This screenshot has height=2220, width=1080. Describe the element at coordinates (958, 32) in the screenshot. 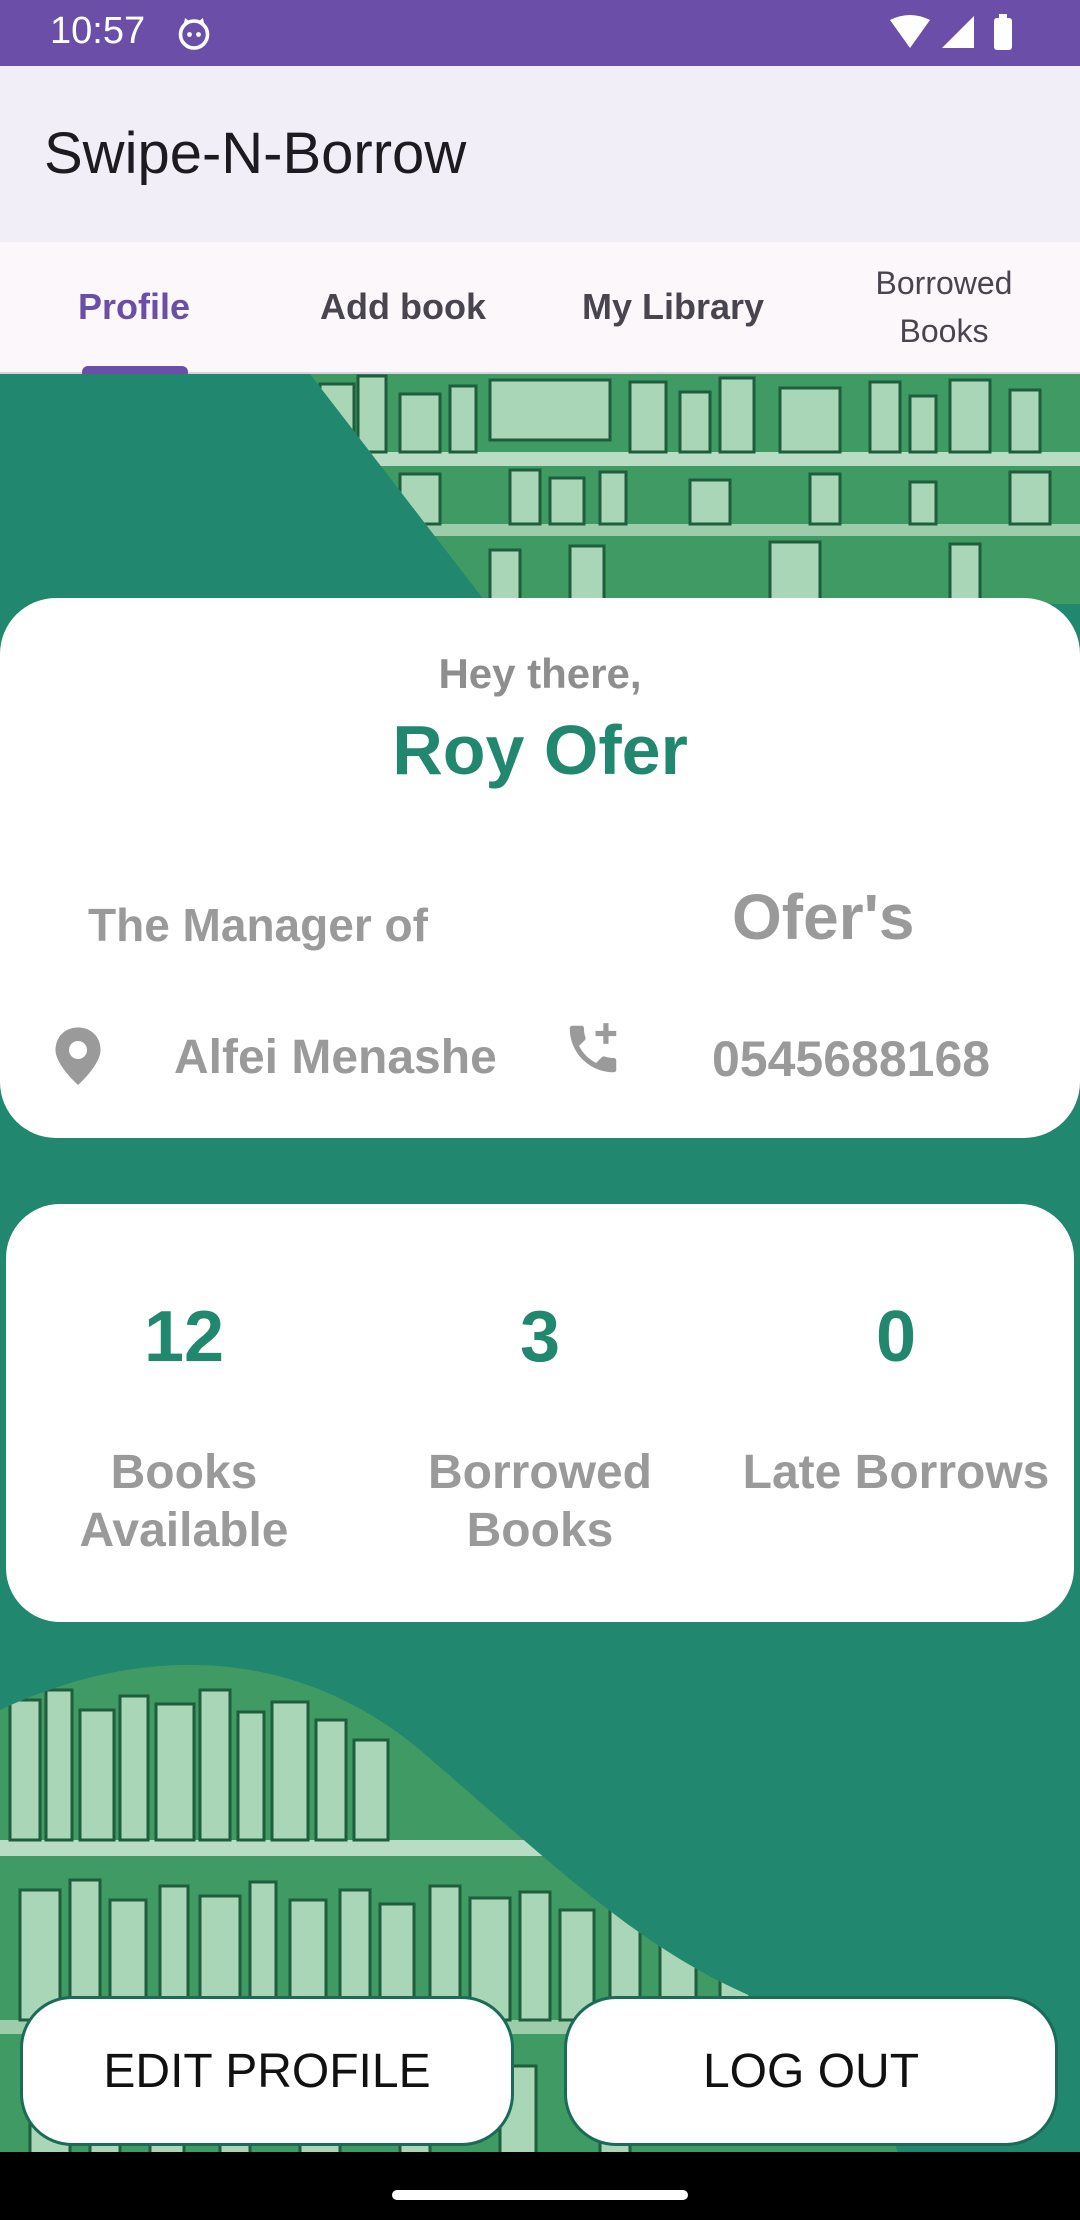

I see `signal-icon` at that location.